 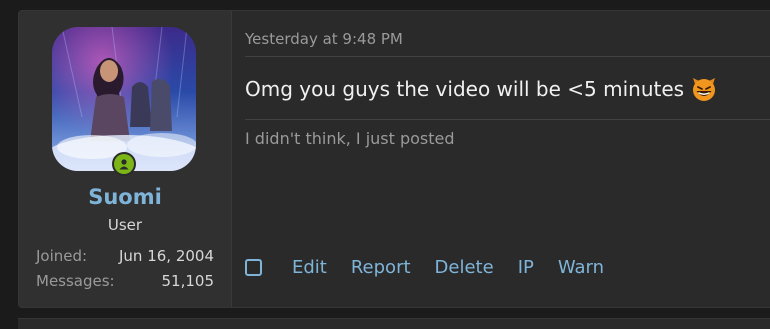 I want to click on report-link: Report, so click(x=381, y=267).